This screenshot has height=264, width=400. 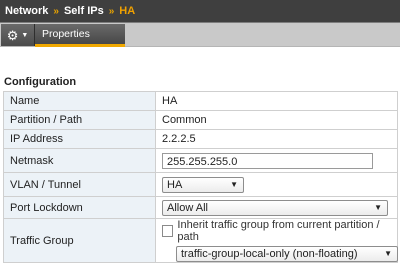 I want to click on partition-value: Common, so click(x=276, y=120).